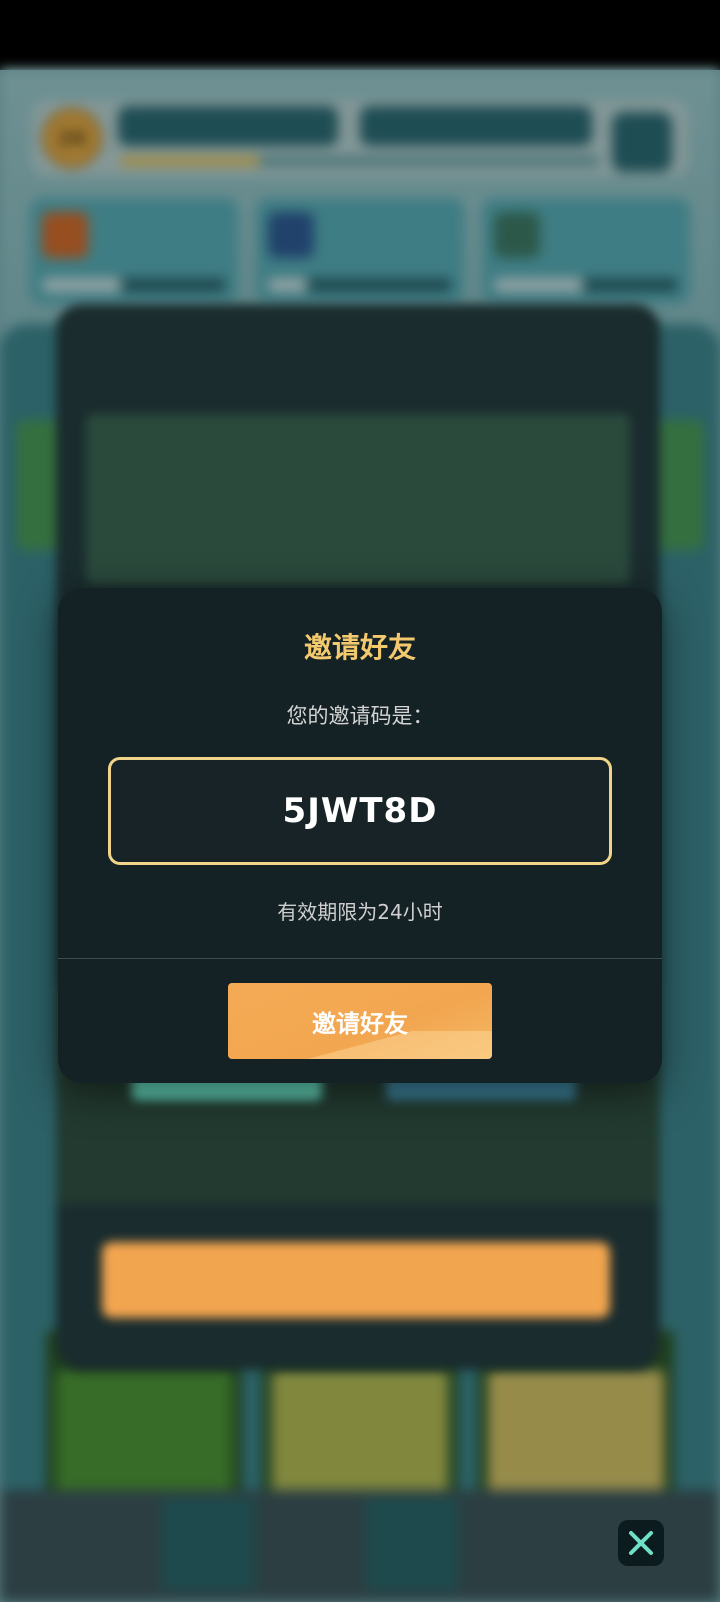  What do you see at coordinates (358, 499) in the screenshot?
I see `underlying-dialog-text-block` at bounding box center [358, 499].